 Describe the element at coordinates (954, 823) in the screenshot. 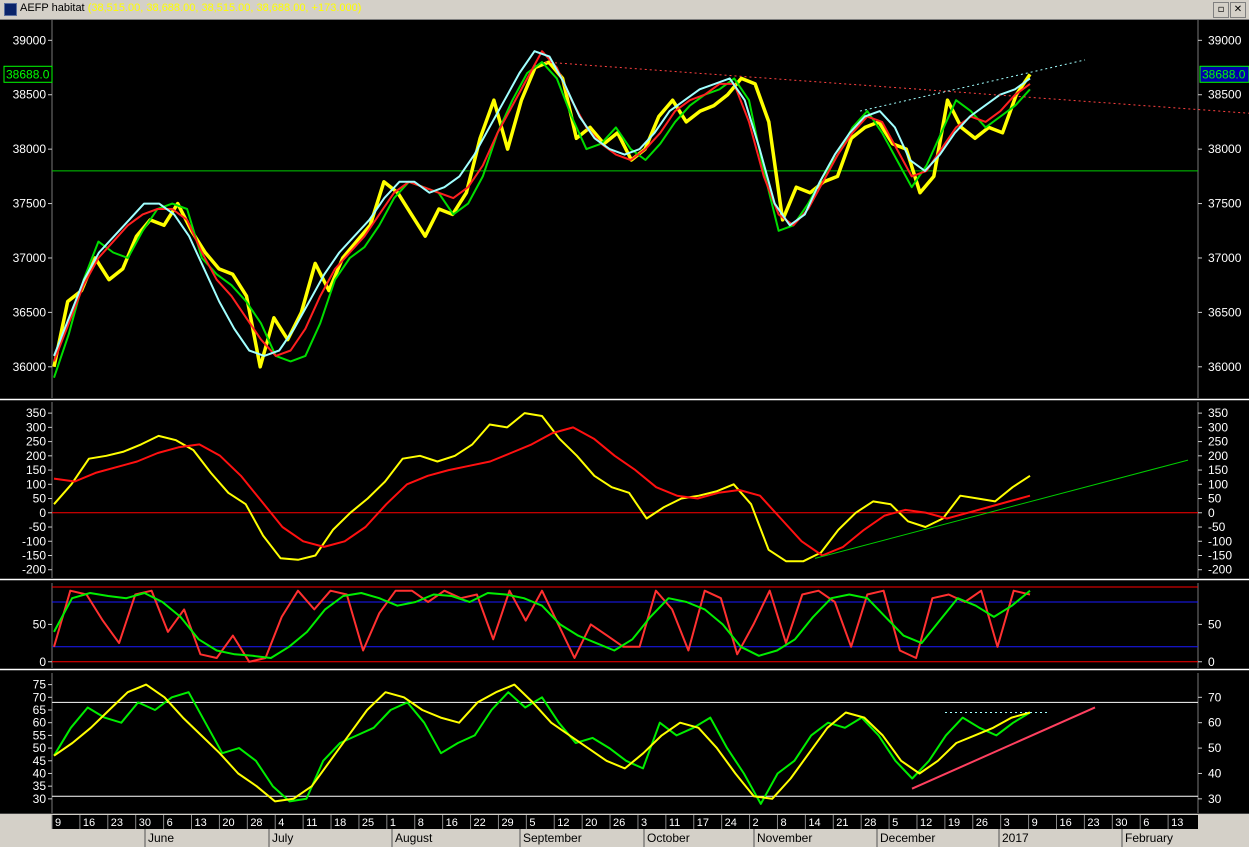

I see `x-day-label: 19` at that location.